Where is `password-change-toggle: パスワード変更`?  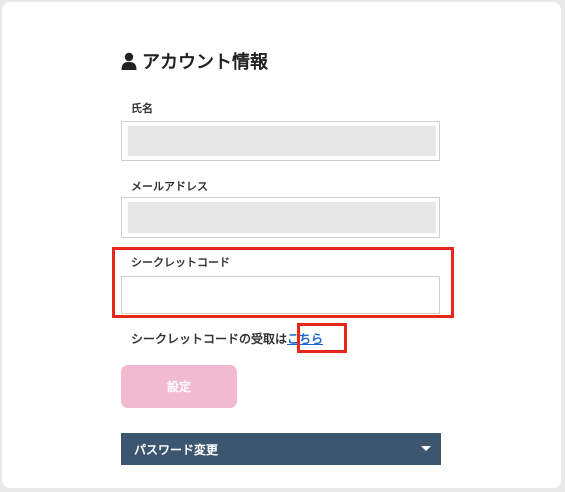 password-change-toggle: パスワード変更 is located at coordinates (281, 449).